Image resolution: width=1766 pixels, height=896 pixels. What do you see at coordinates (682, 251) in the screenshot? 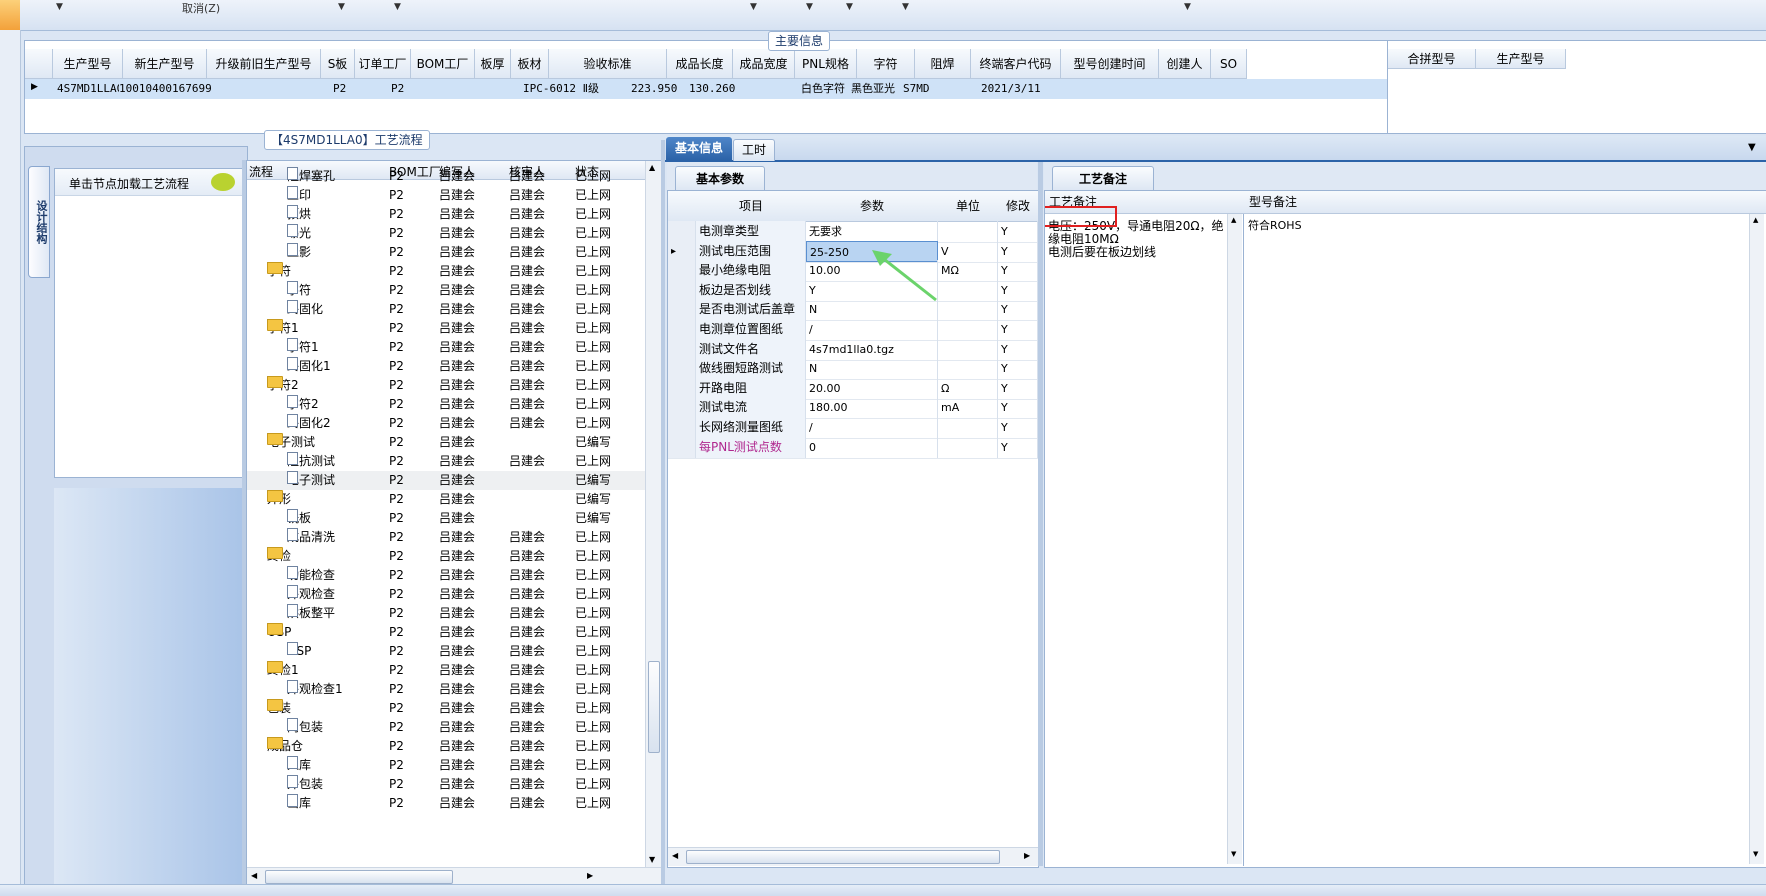
I see `row-selector: ▸` at bounding box center [682, 251].